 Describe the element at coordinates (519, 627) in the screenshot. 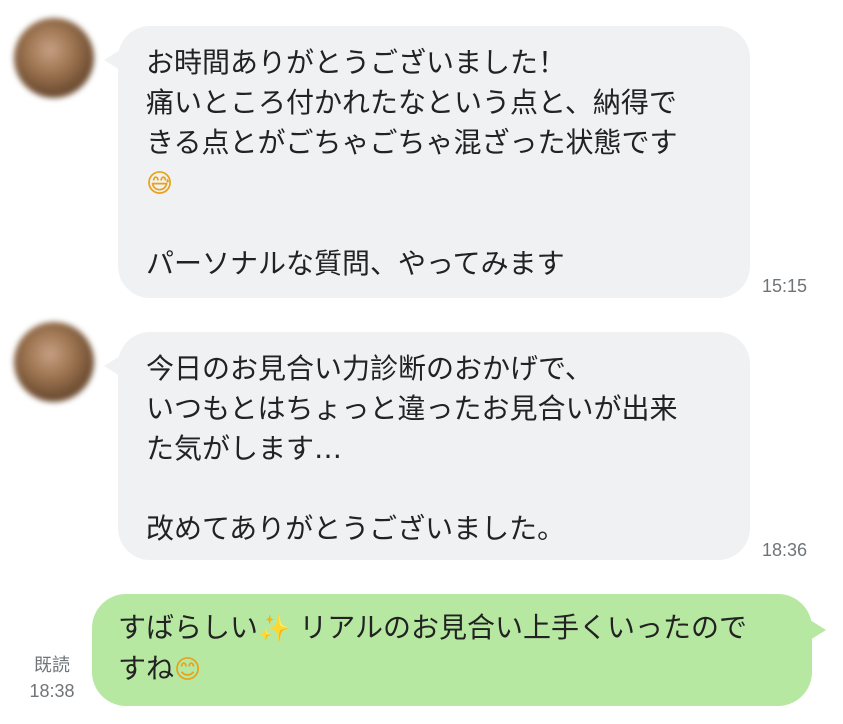

I see `message-text-part: リアルのお見合い上手くいったので` at that location.